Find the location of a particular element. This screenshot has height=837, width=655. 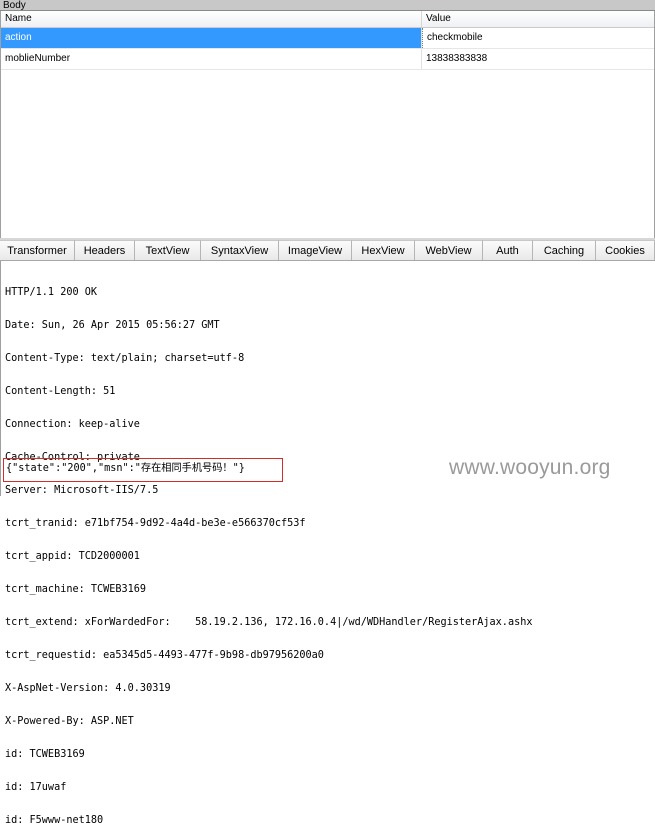

param-value-cell: 13838383838 is located at coordinates (538, 59).